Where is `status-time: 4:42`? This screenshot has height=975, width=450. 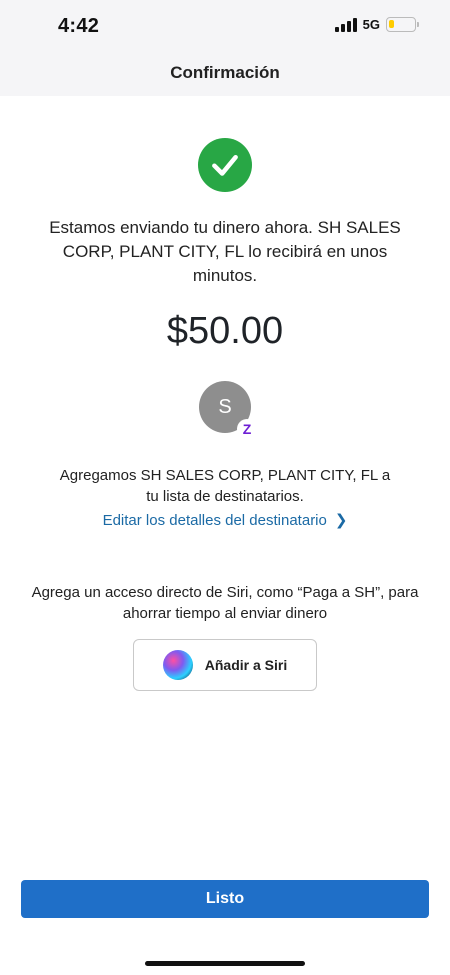 status-time: 4:42 is located at coordinates (79, 26).